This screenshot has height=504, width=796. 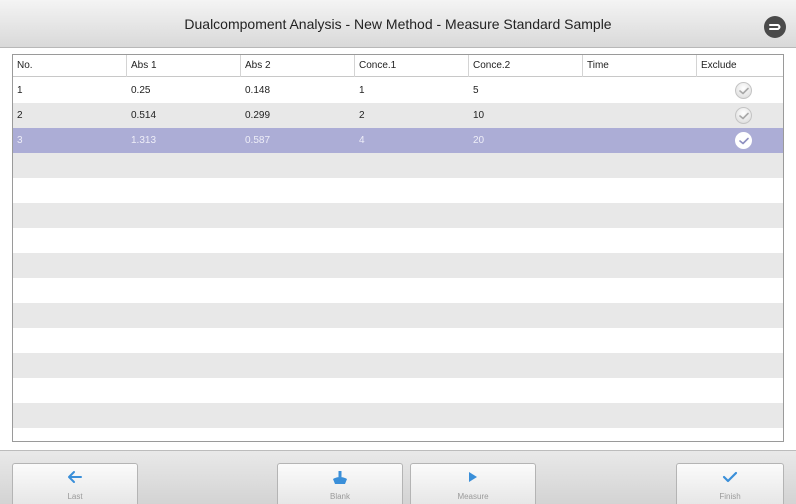 I want to click on measure-button: Measure, so click(x=473, y=483).